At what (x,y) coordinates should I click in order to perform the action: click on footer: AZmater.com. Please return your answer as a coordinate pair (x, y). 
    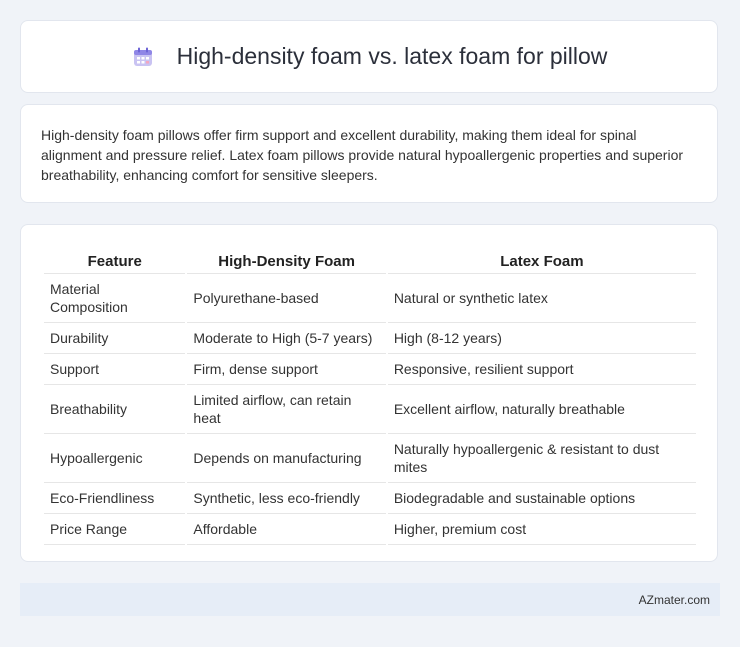
    Looking at the image, I should click on (370, 599).